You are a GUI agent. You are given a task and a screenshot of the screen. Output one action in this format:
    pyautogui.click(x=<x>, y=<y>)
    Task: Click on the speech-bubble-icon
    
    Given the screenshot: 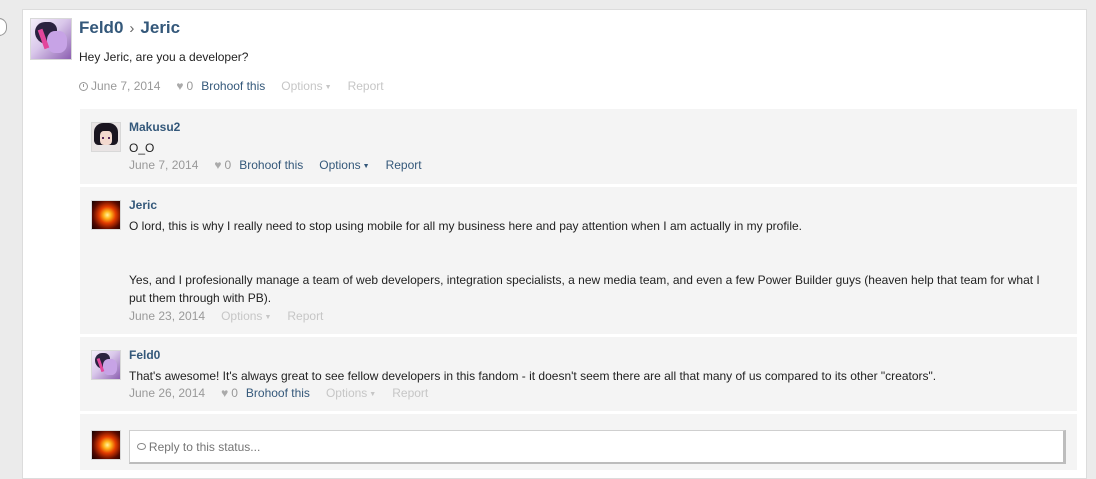 What is the action you would take?
    pyautogui.click(x=141, y=446)
    